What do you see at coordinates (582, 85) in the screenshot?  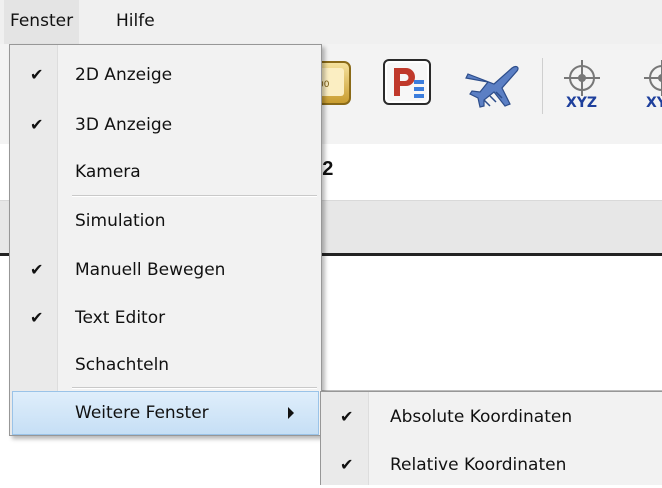 I see `crosshair-xyz-icon: XYZ` at bounding box center [582, 85].